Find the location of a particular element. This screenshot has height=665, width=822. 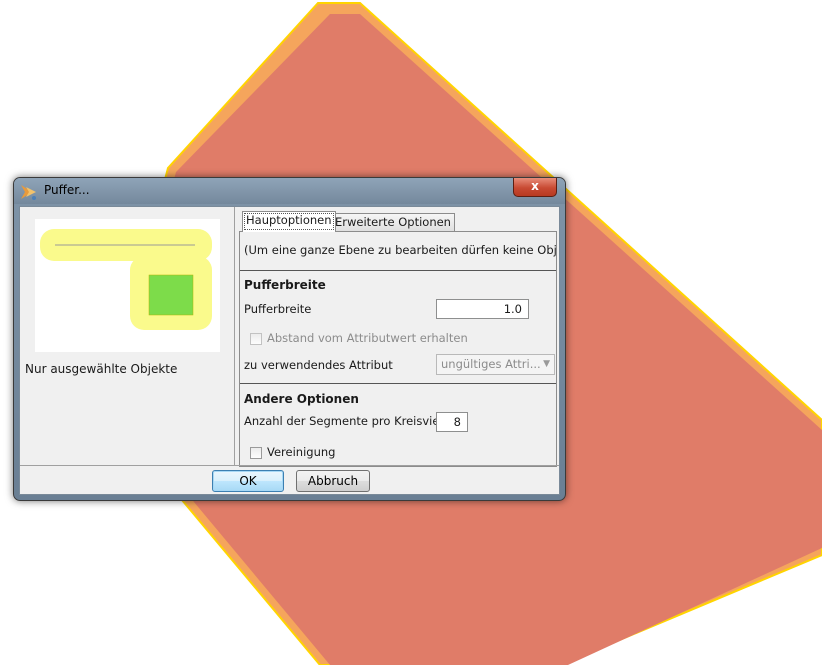

tab-advanced-options: Erweiterte Optionen is located at coordinates (393, 222).